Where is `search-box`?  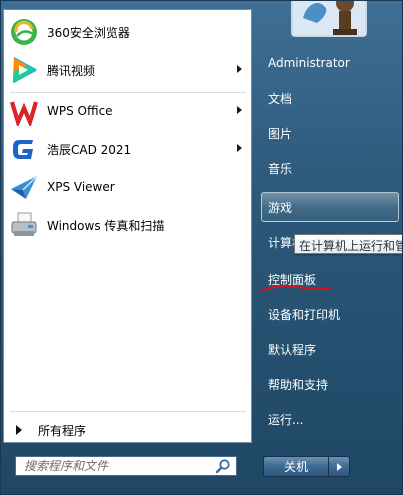
search-box is located at coordinates (126, 466).